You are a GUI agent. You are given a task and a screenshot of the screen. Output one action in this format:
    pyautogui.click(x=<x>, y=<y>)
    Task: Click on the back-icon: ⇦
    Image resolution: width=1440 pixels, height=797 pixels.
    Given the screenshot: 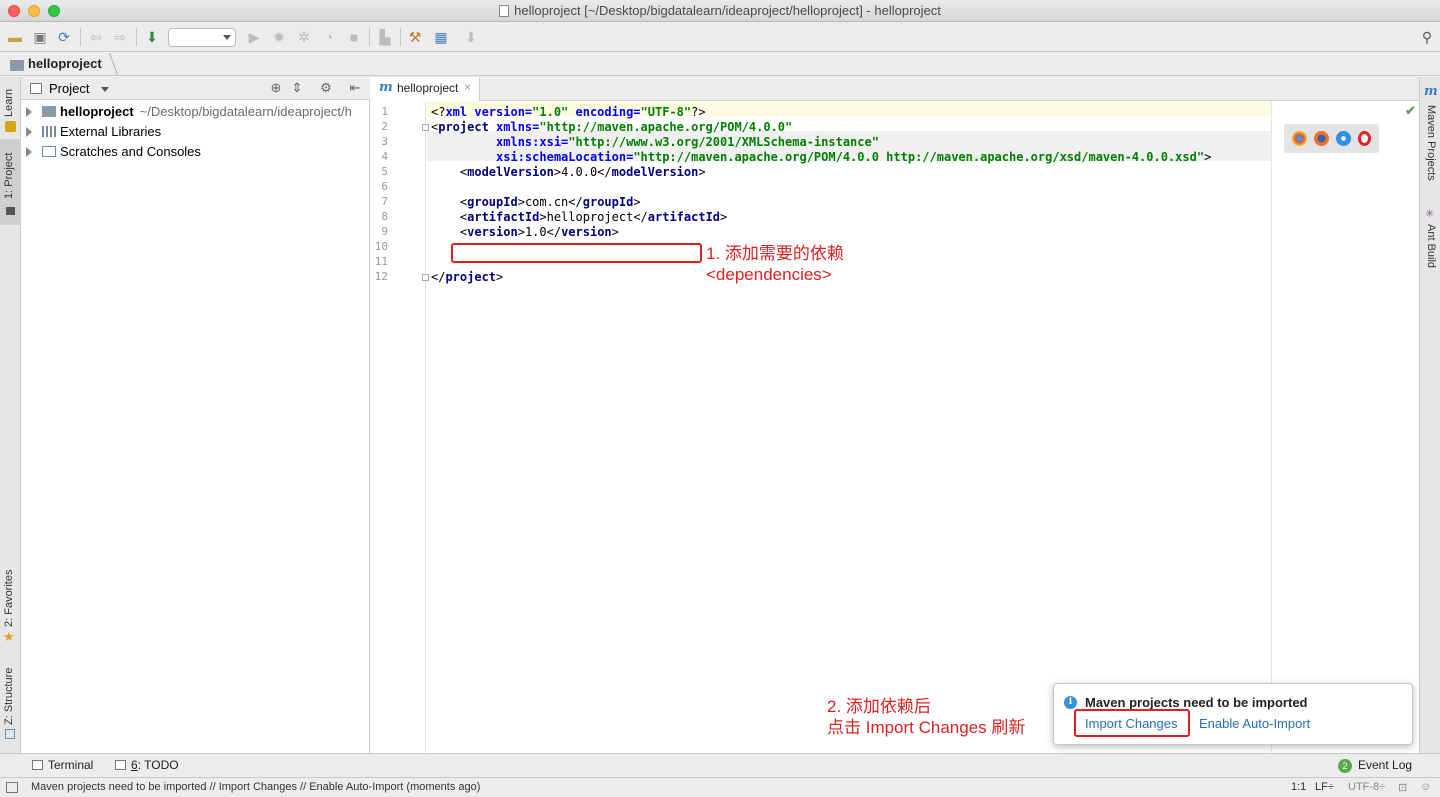 What is the action you would take?
    pyautogui.click(x=96, y=37)
    